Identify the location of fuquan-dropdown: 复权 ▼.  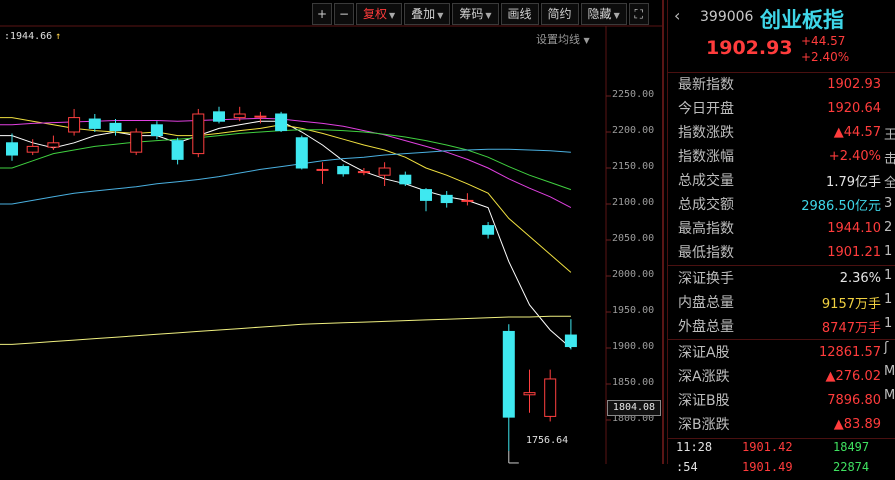
(379, 14).